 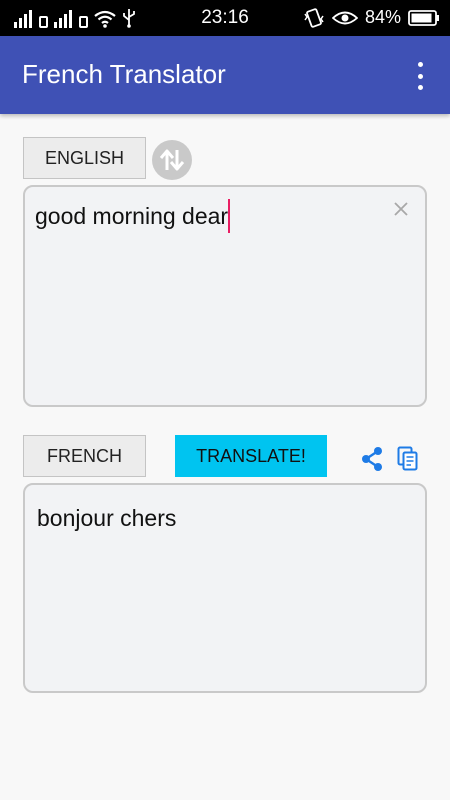 What do you see at coordinates (251, 456) in the screenshot?
I see `translate-button: TRANSLATE!` at bounding box center [251, 456].